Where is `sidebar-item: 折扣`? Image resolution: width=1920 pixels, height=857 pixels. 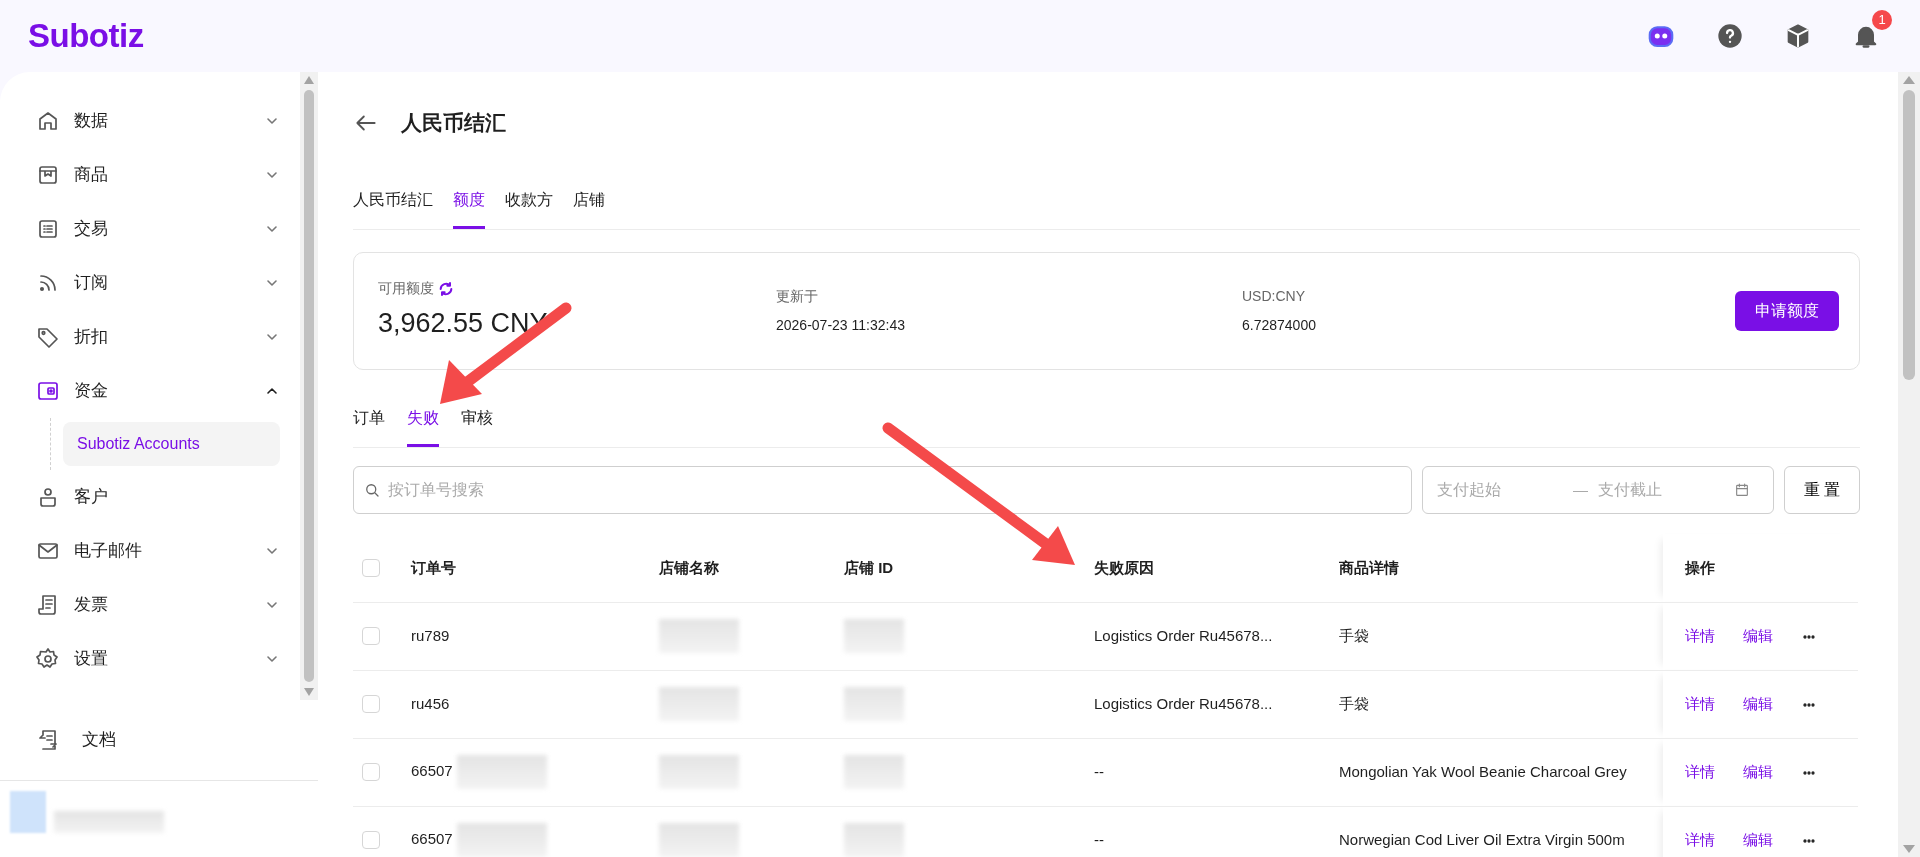 sidebar-item: 折扣 is located at coordinates (158, 337).